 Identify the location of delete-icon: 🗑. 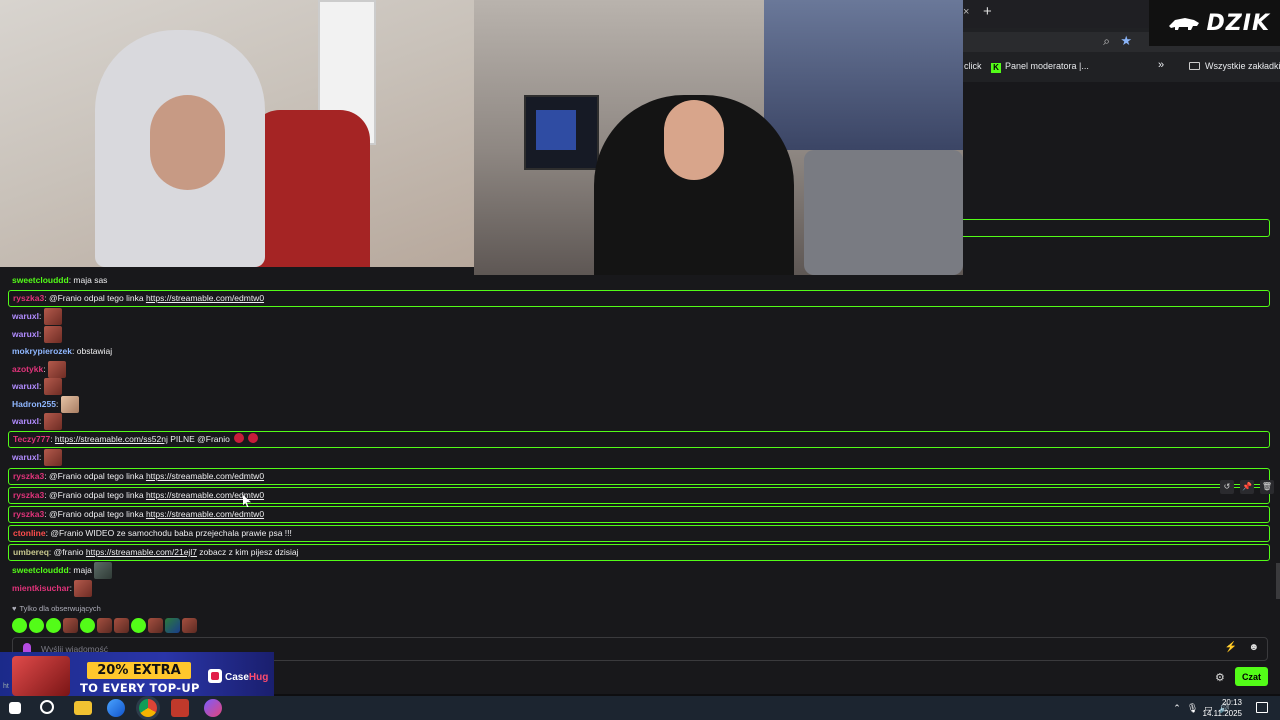
(1267, 487).